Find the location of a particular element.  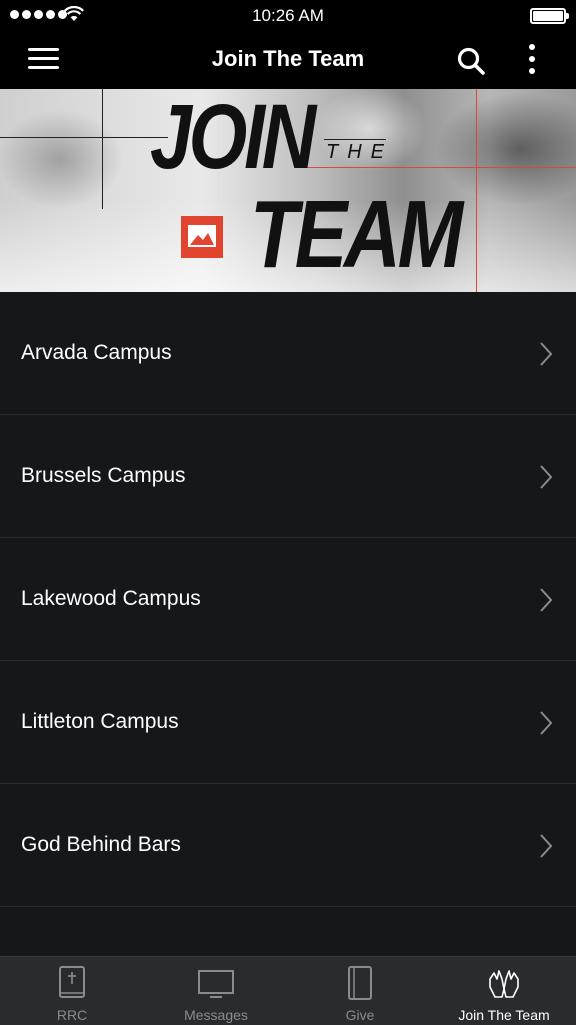

status-time: 10:26 AM is located at coordinates (288, 15).